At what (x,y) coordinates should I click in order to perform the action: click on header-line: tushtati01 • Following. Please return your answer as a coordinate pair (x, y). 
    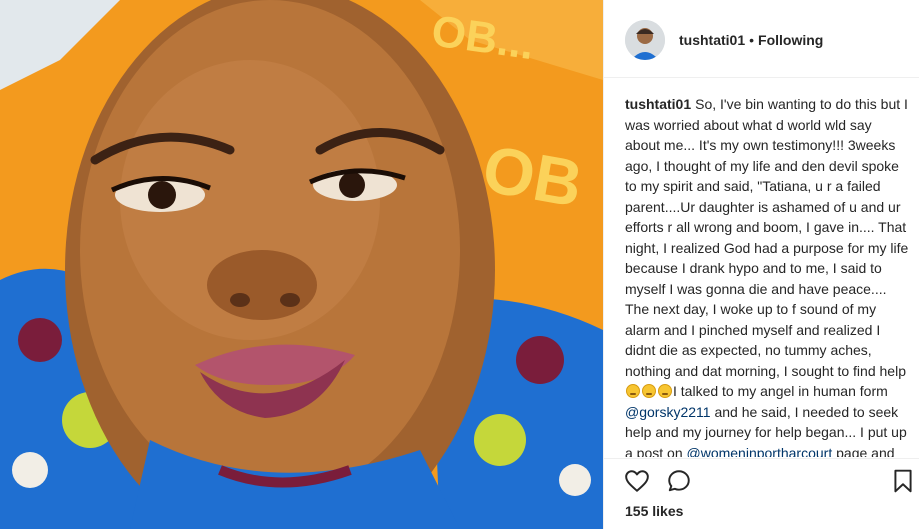
    Looking at the image, I should click on (751, 40).